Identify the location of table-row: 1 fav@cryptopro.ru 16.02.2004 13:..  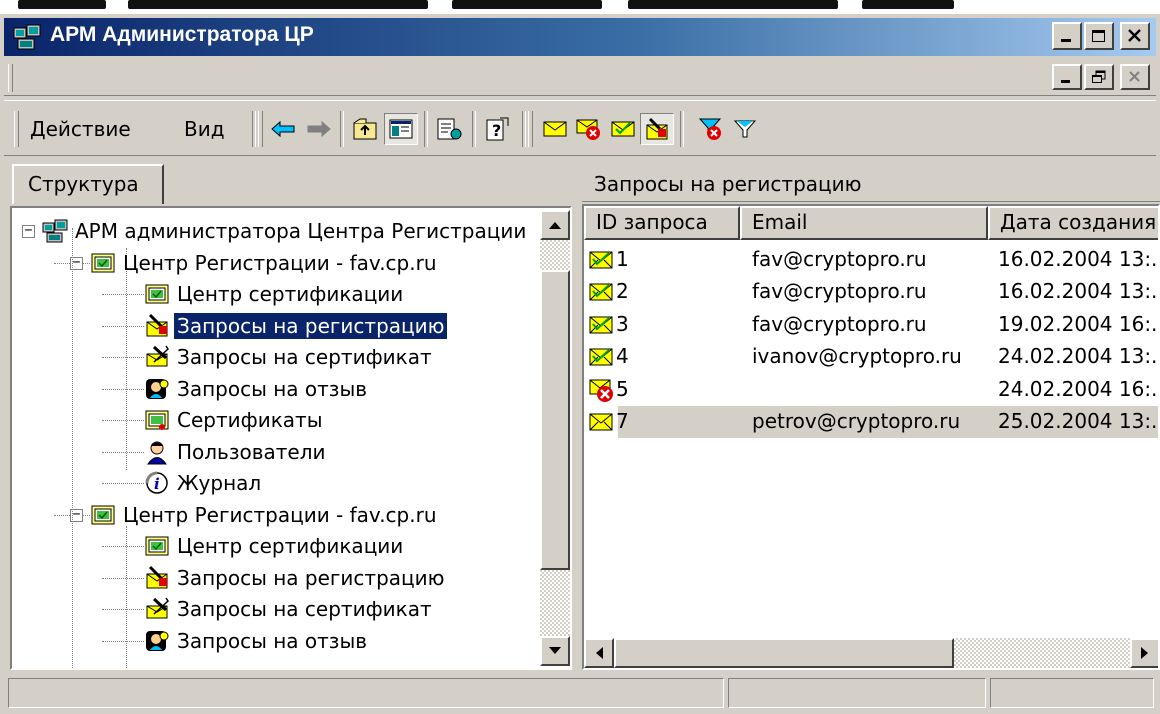
(871, 260).